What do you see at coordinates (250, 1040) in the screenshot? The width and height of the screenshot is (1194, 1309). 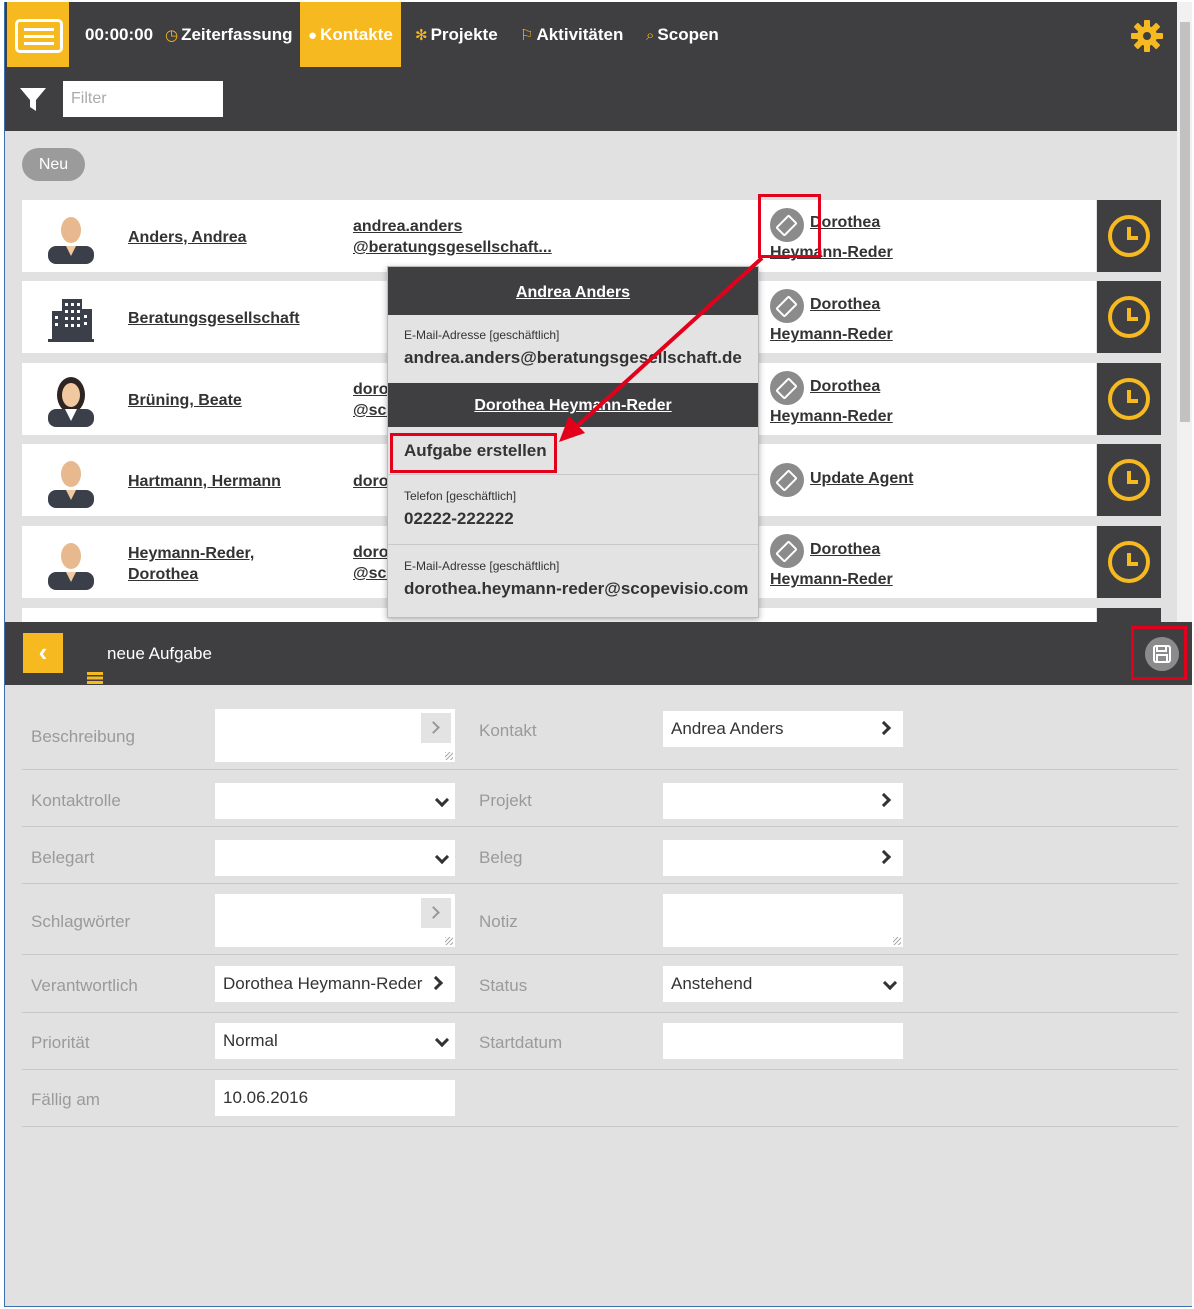 I see `prioritaet-value: Normal` at bounding box center [250, 1040].